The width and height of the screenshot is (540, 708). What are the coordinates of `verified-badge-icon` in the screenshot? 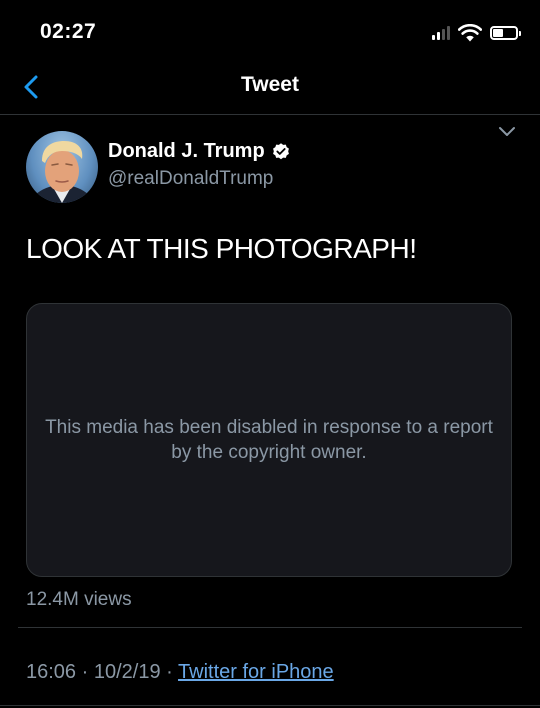 It's located at (280, 150).